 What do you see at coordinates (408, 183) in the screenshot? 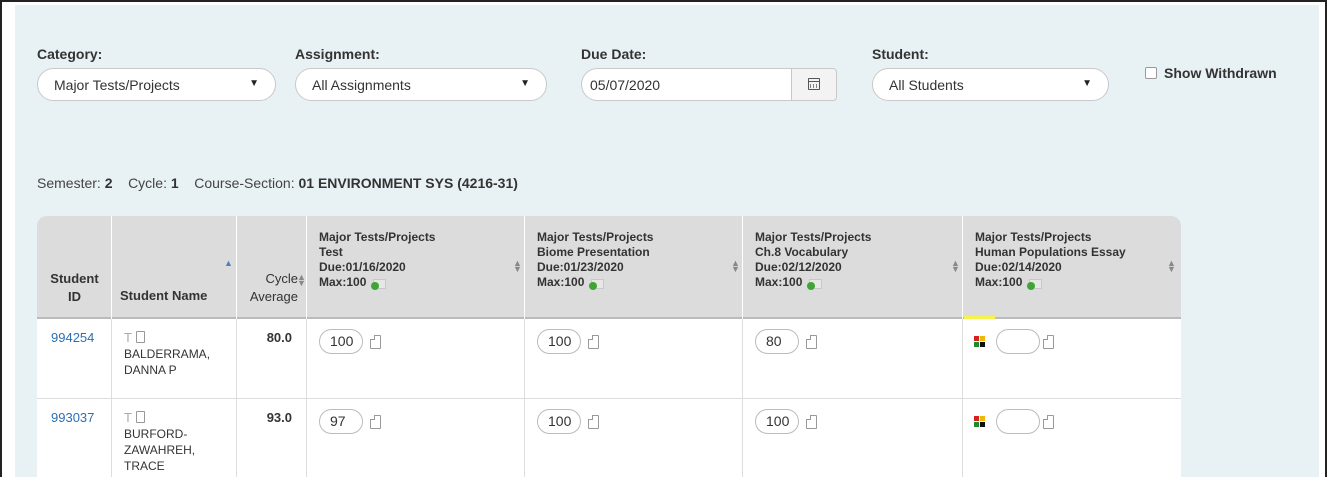
I see `course-section-value: 01 ENVIRONMENT SYS (4216-31)` at bounding box center [408, 183].